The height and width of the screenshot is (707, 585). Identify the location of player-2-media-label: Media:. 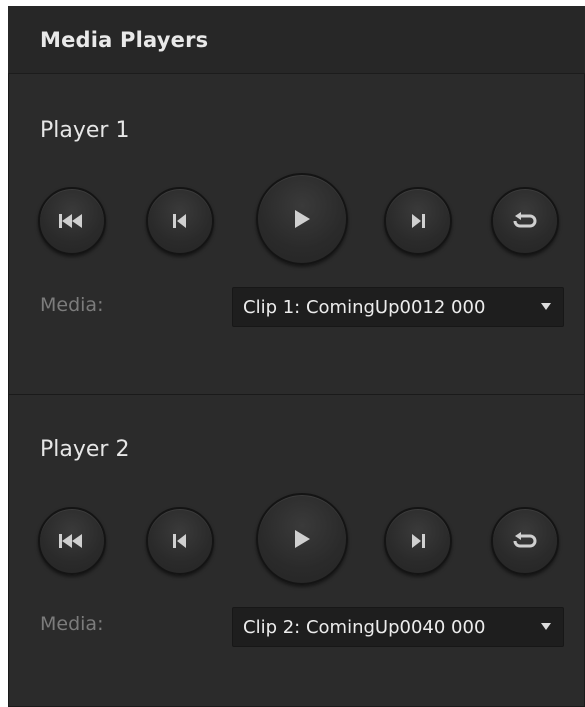
(72, 624).